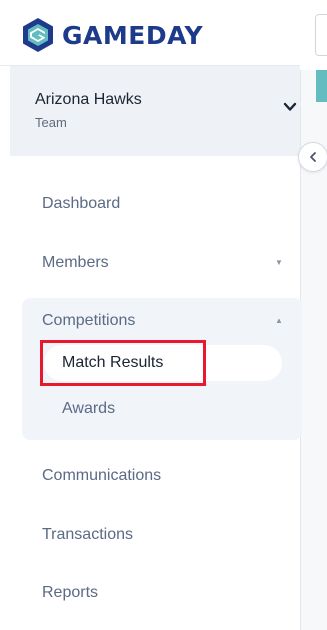 Image resolution: width=327 pixels, height=630 pixels. I want to click on header-control, so click(321, 35).